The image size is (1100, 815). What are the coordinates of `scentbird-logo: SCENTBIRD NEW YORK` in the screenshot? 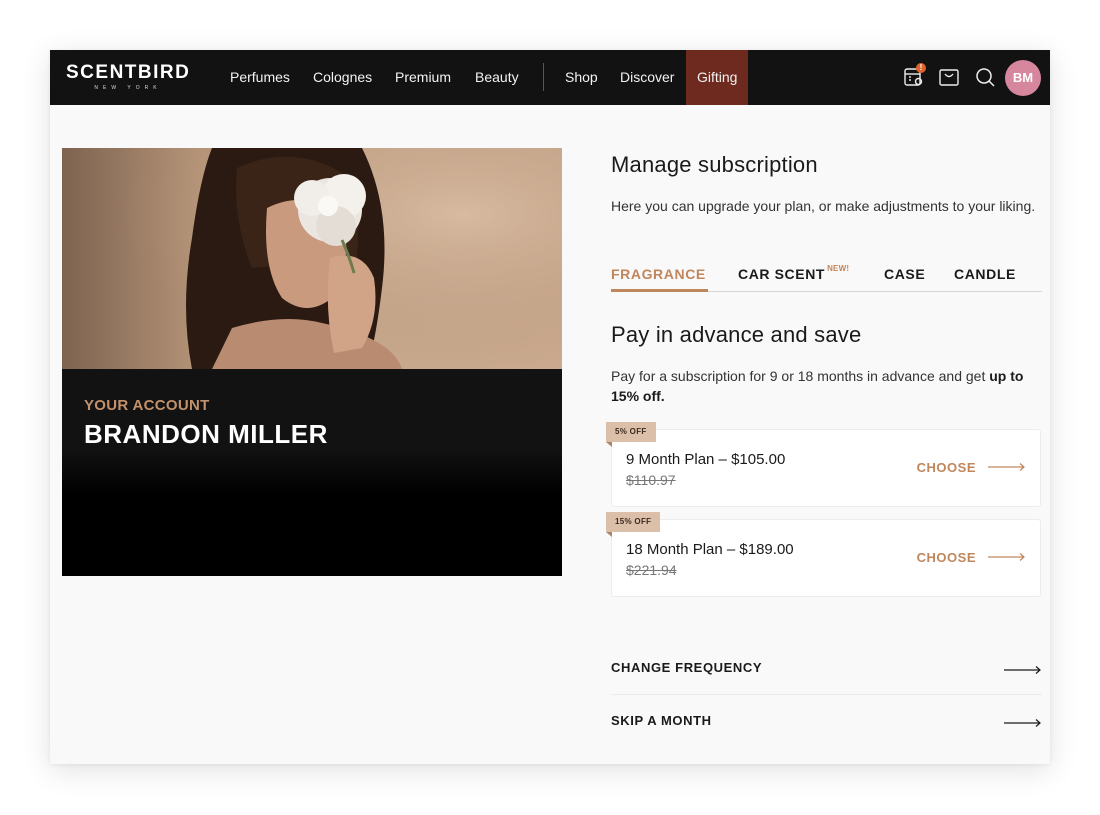 It's located at (128, 77).